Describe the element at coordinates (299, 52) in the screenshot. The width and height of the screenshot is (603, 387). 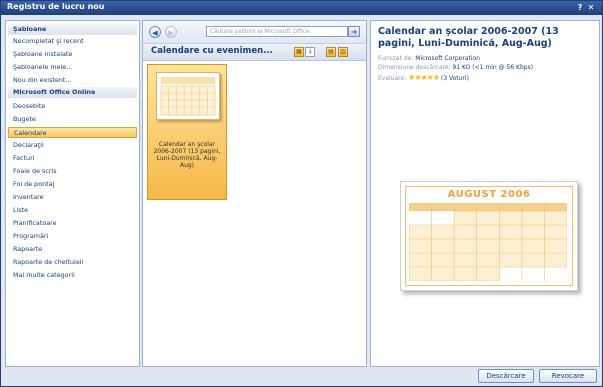
I see `view-large-icon: ▦` at that location.